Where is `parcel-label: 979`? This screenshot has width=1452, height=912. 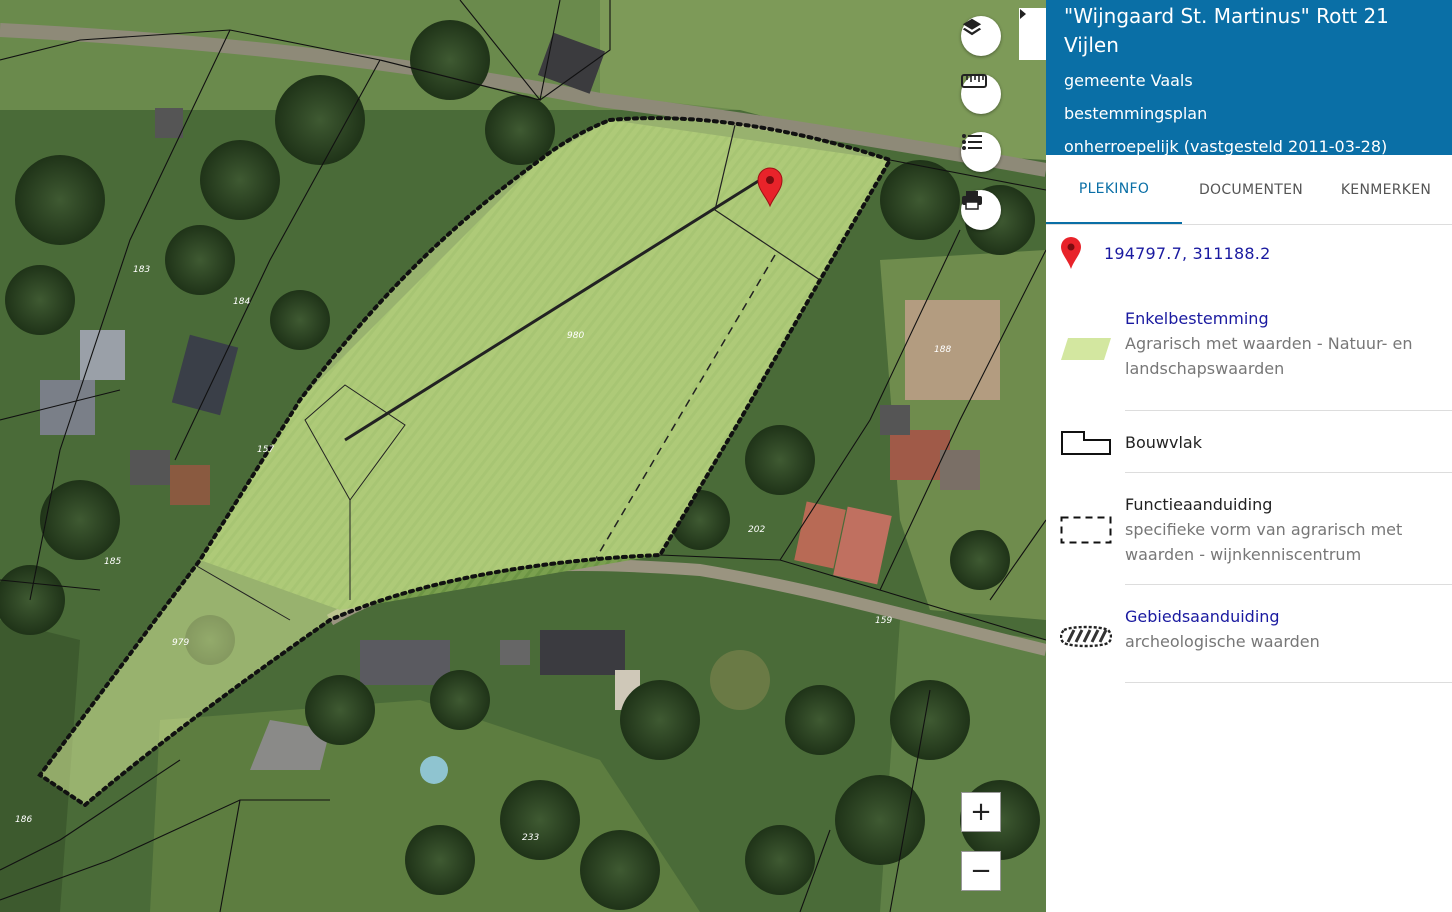
parcel-label: 979 is located at coordinates (180, 643).